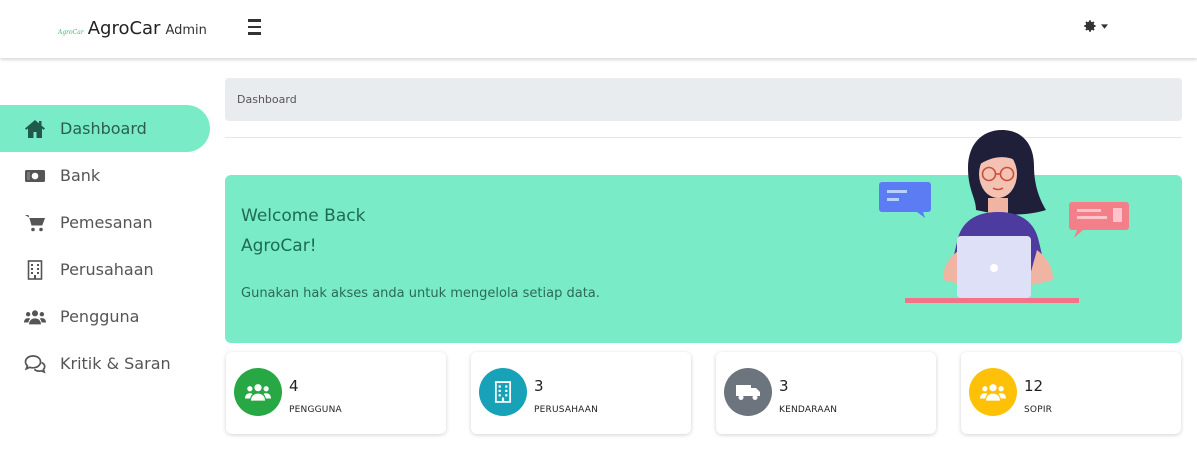 The width and height of the screenshot is (1197, 452). I want to click on breadcrumb: Dashboard, so click(703, 99).